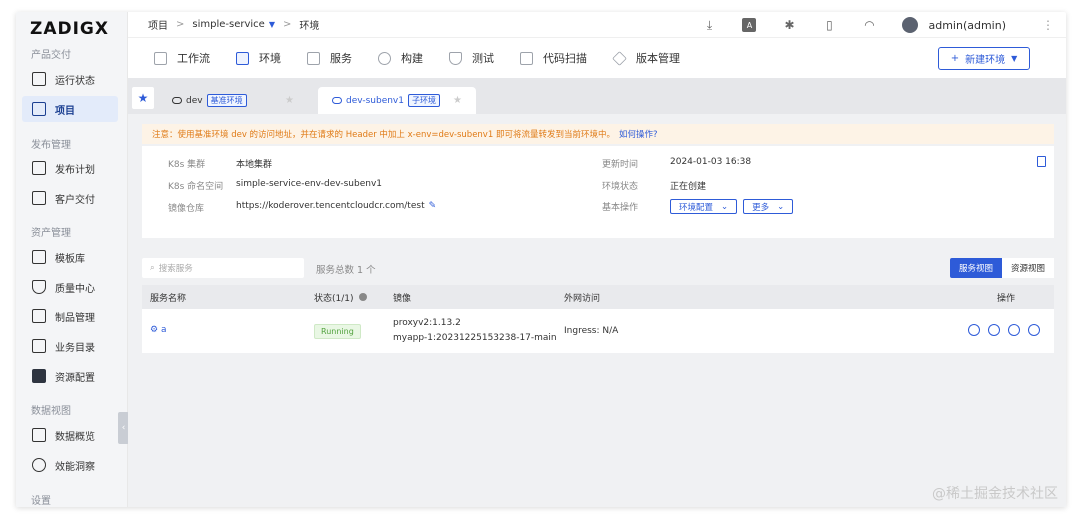 This screenshot has height=517, width=1080. Describe the element at coordinates (976, 268) in the screenshot. I see `service-view-button: 服务视图` at that location.